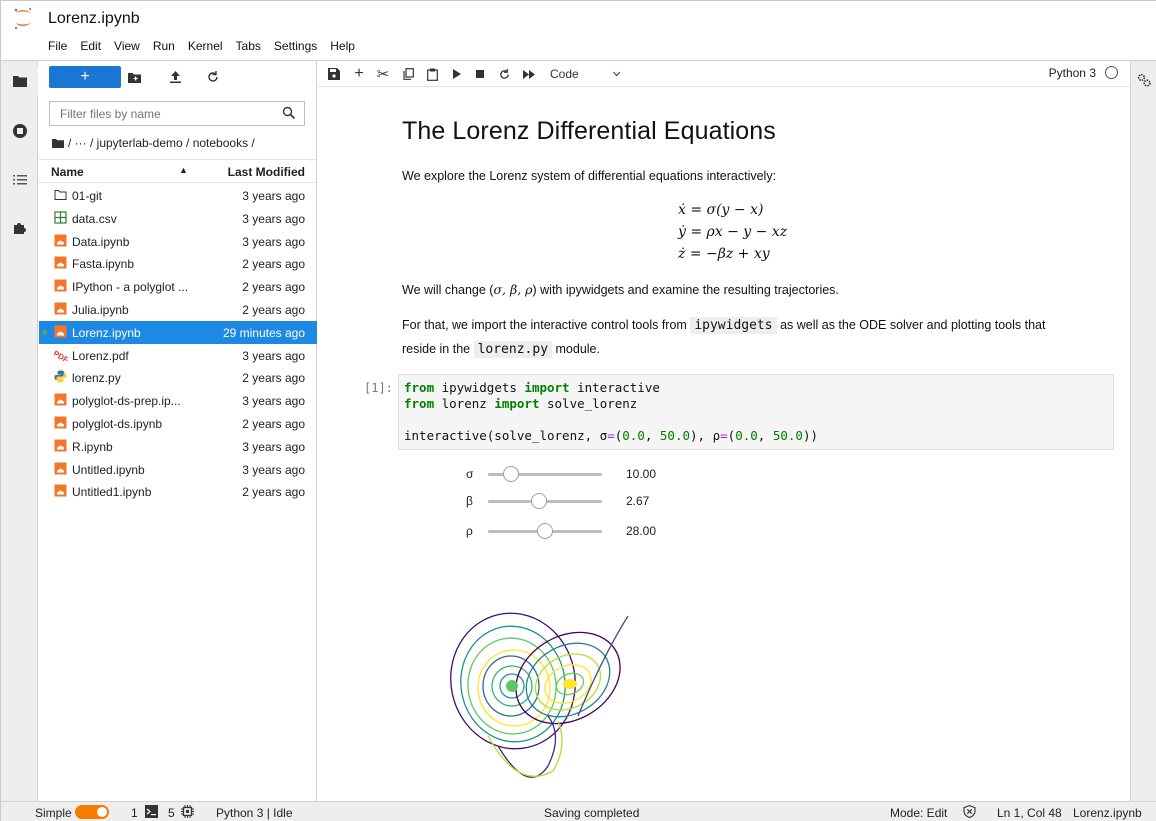  What do you see at coordinates (93, 46) in the screenshot?
I see `menu-edit: Edit` at bounding box center [93, 46].